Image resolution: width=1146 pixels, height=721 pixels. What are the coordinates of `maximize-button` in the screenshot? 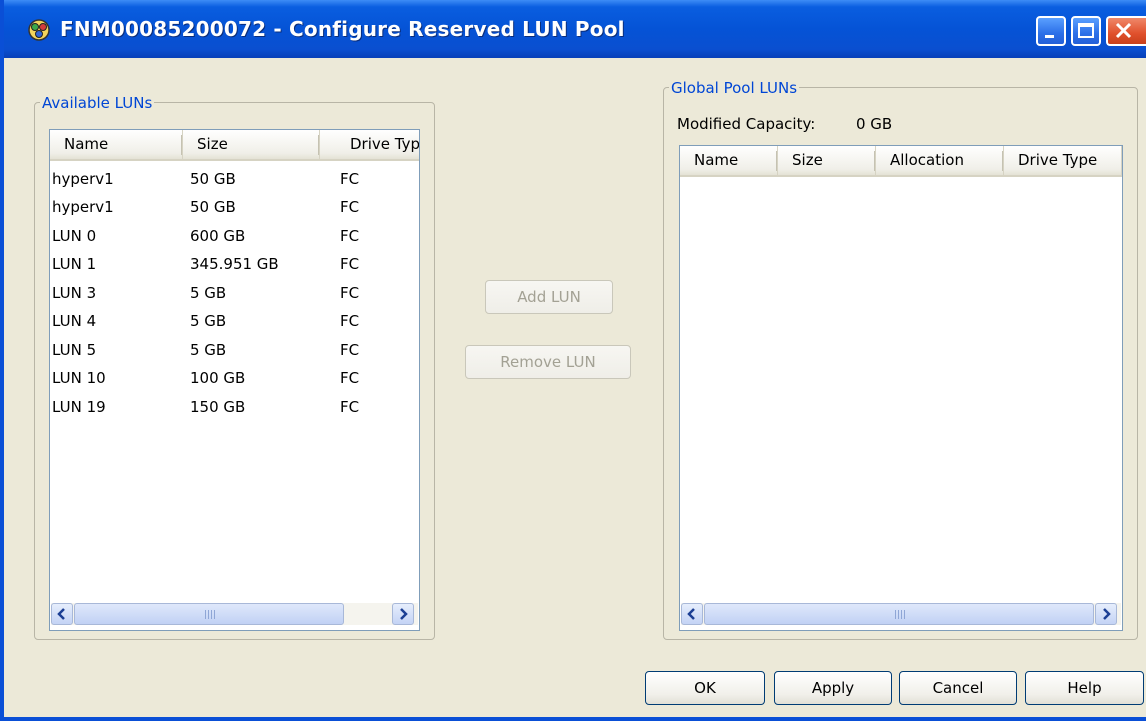 It's located at (1086, 31).